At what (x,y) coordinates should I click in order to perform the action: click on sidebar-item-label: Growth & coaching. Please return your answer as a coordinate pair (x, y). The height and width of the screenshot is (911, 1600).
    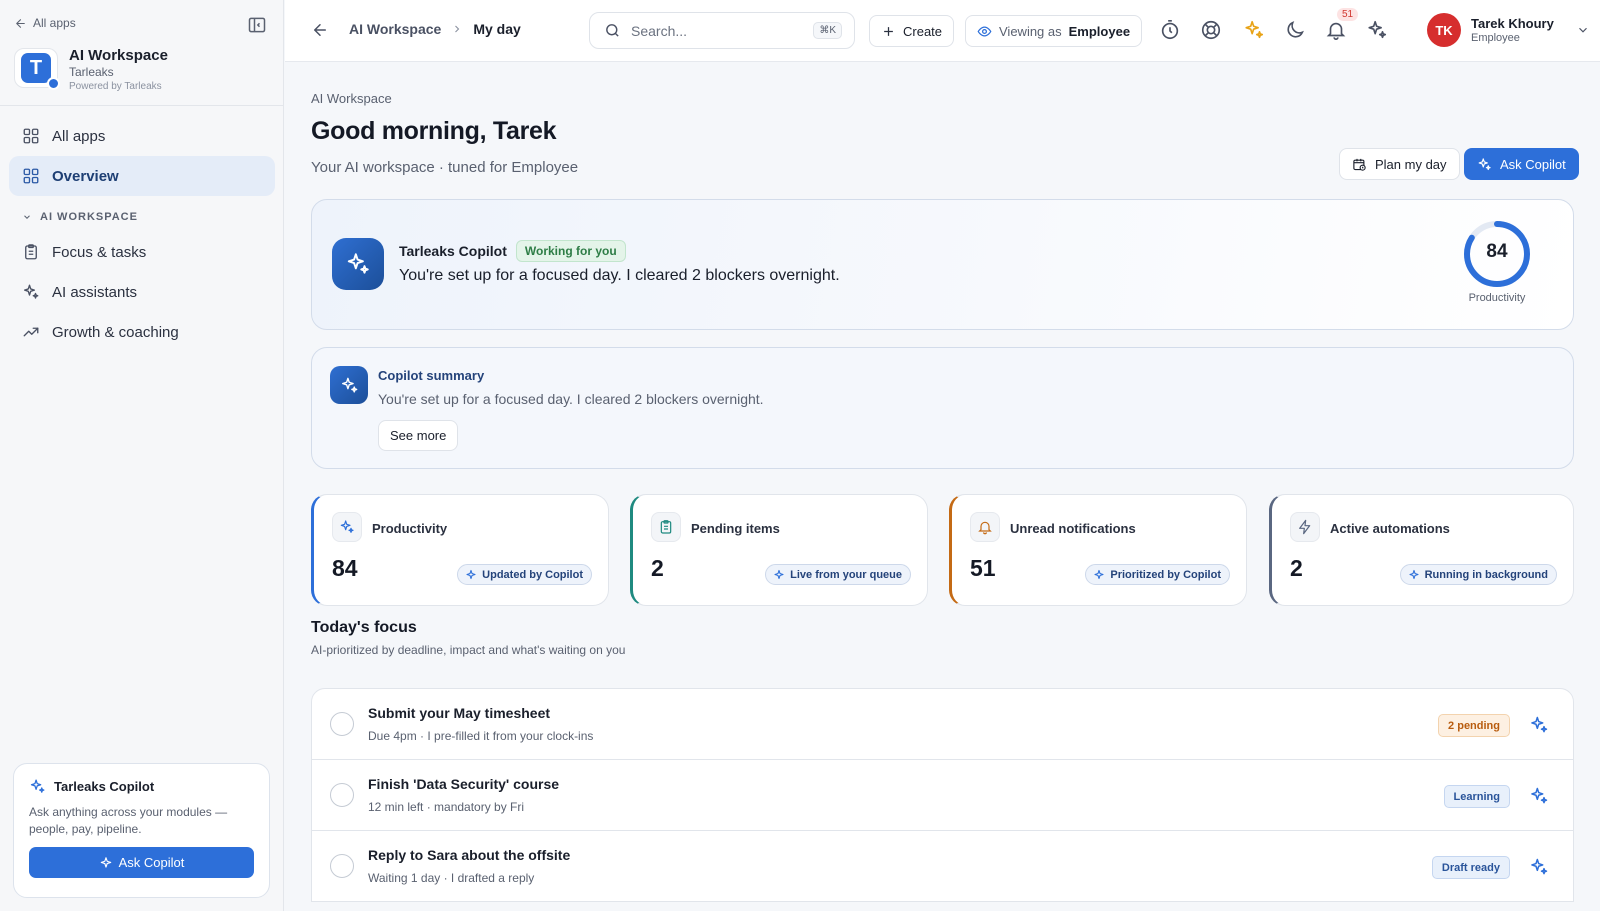
    Looking at the image, I should click on (115, 332).